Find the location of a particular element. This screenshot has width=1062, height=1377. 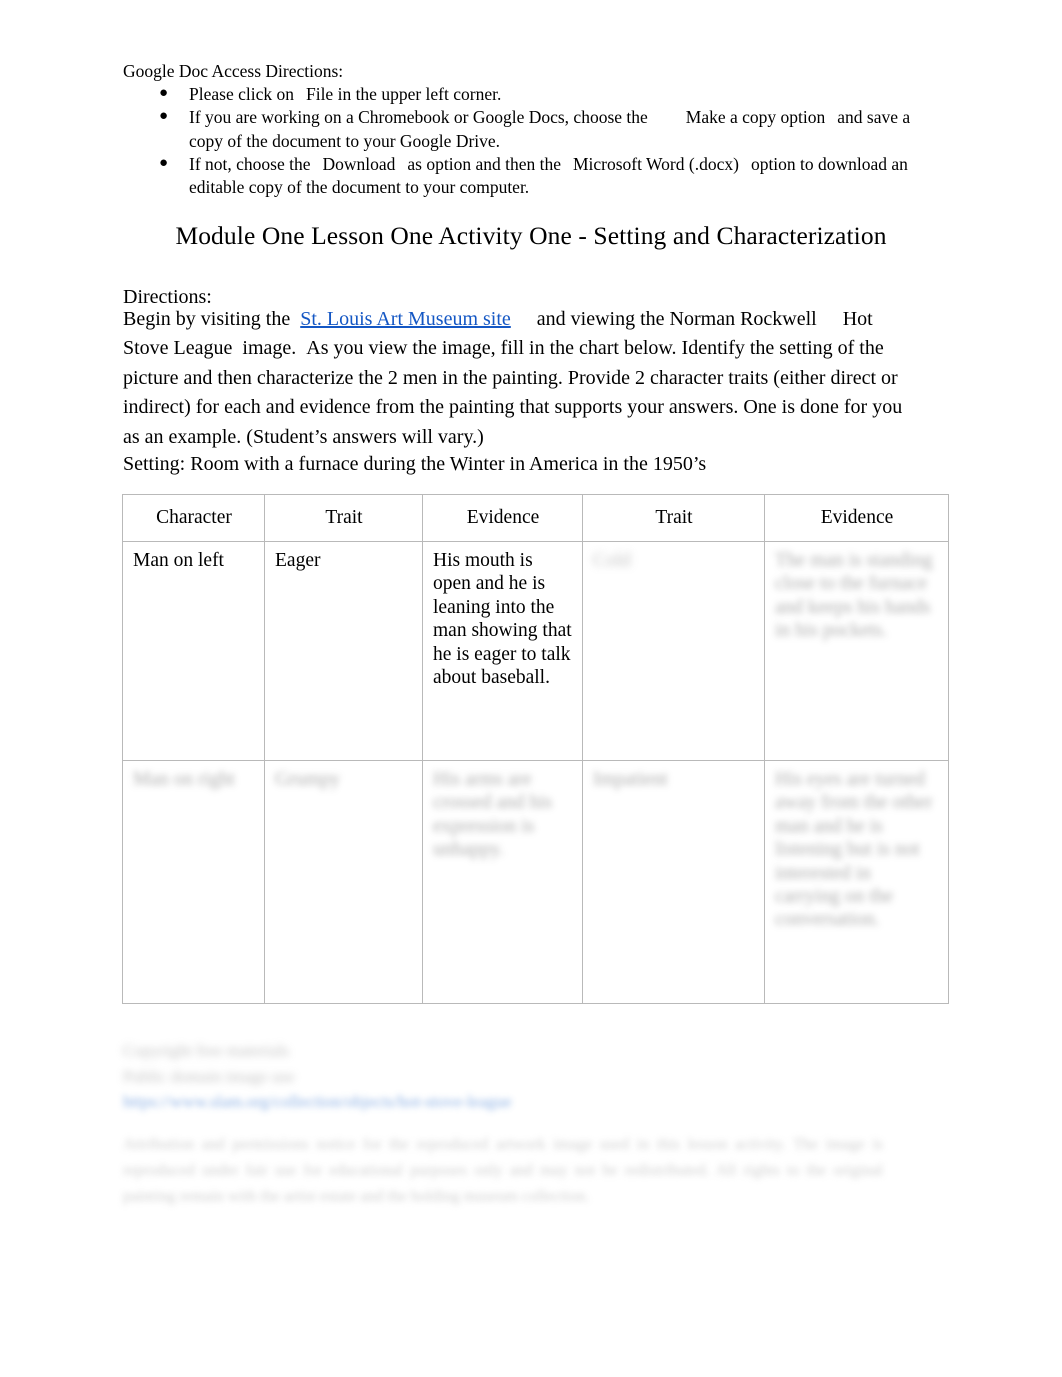

bullet-text-part1: Please click on is located at coordinates (241, 94).